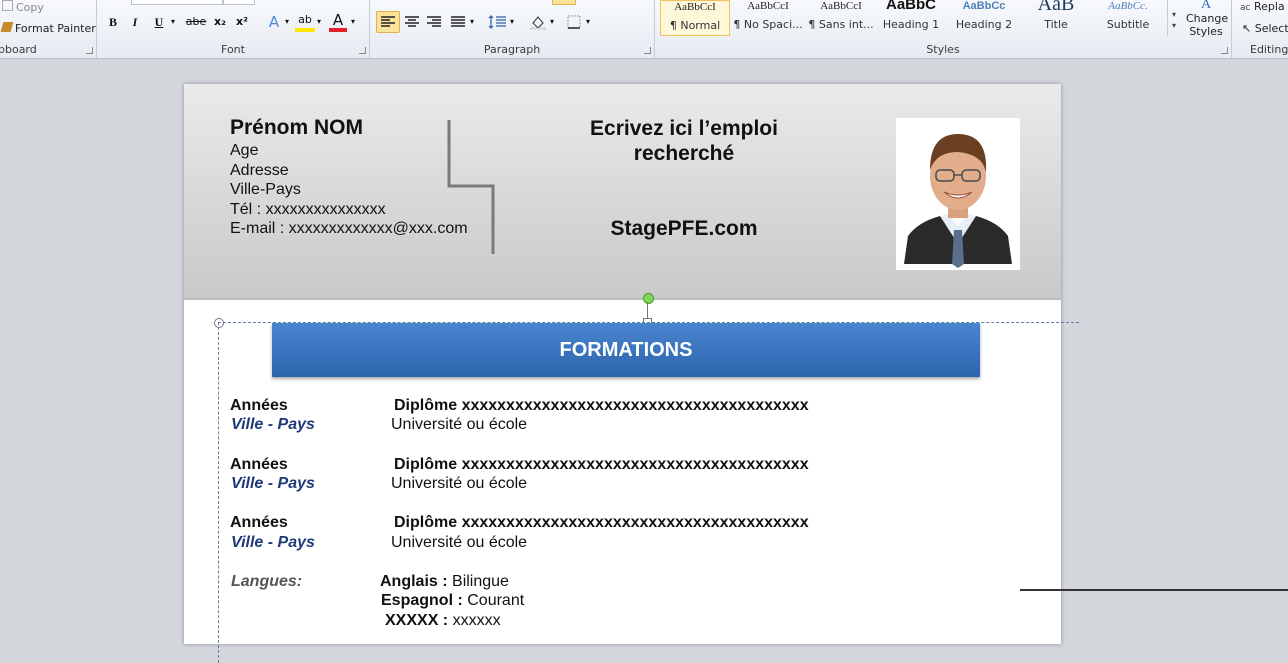 The width and height of the screenshot is (1288, 663). Describe the element at coordinates (30, 7) in the screenshot. I see `copy-label: Copy` at that location.